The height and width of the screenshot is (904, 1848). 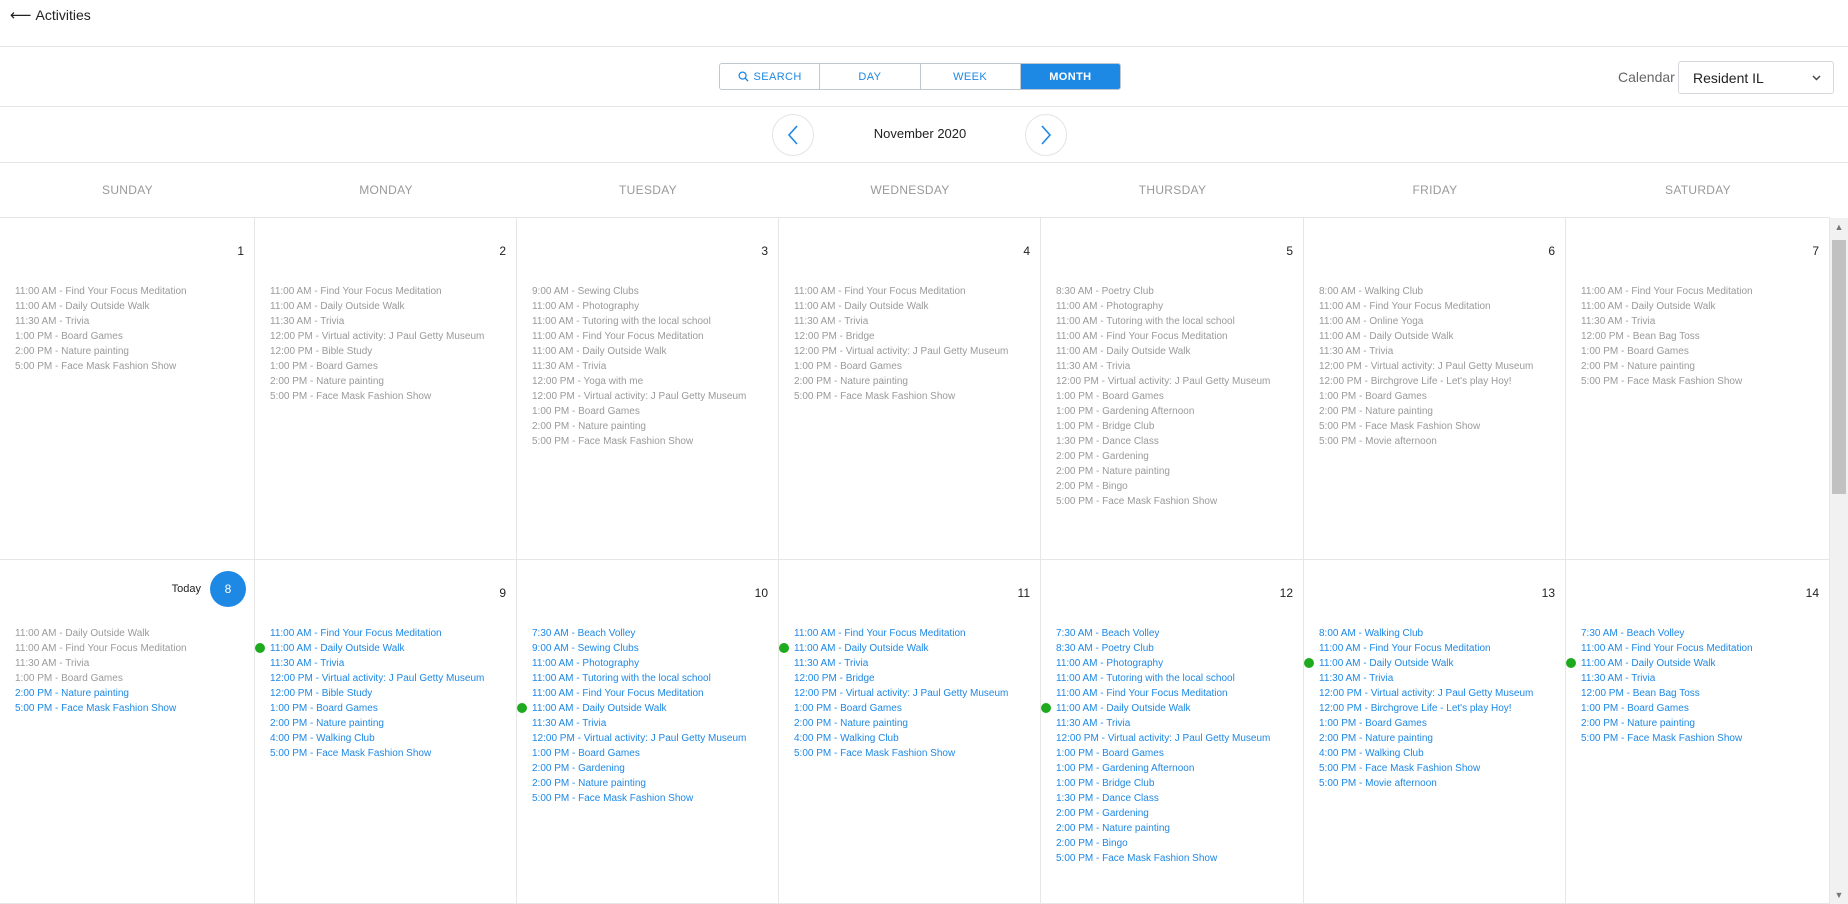 I want to click on back-to-activities-link: ⟵ Activities, so click(x=50, y=15).